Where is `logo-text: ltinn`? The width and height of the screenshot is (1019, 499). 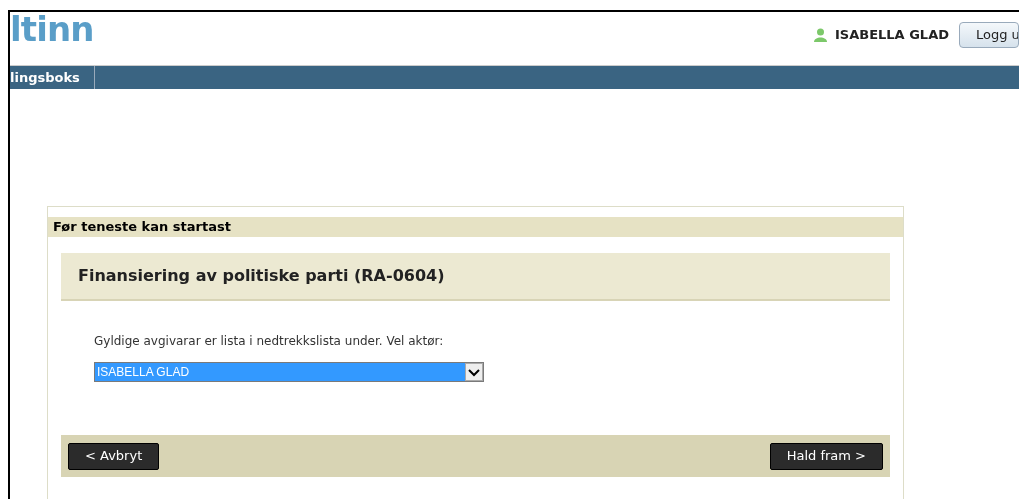 logo-text: ltinn is located at coordinates (52, 29).